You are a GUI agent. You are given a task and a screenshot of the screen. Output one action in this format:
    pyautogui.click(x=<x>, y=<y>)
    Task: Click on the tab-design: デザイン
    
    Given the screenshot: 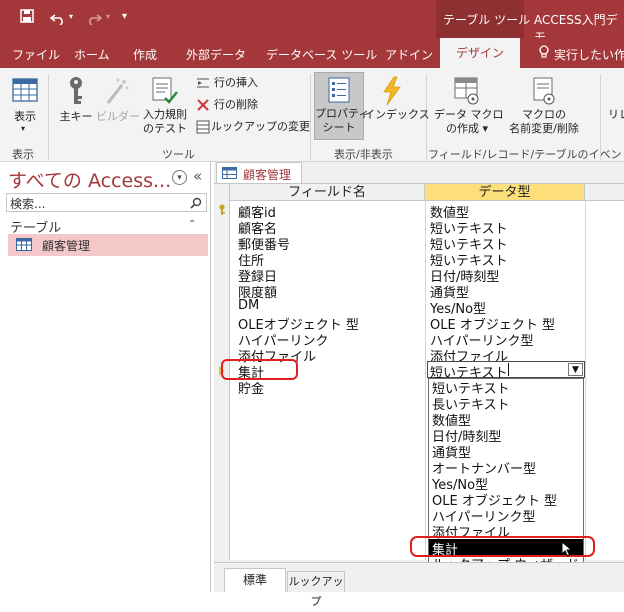 What is the action you would take?
    pyautogui.click(x=480, y=53)
    